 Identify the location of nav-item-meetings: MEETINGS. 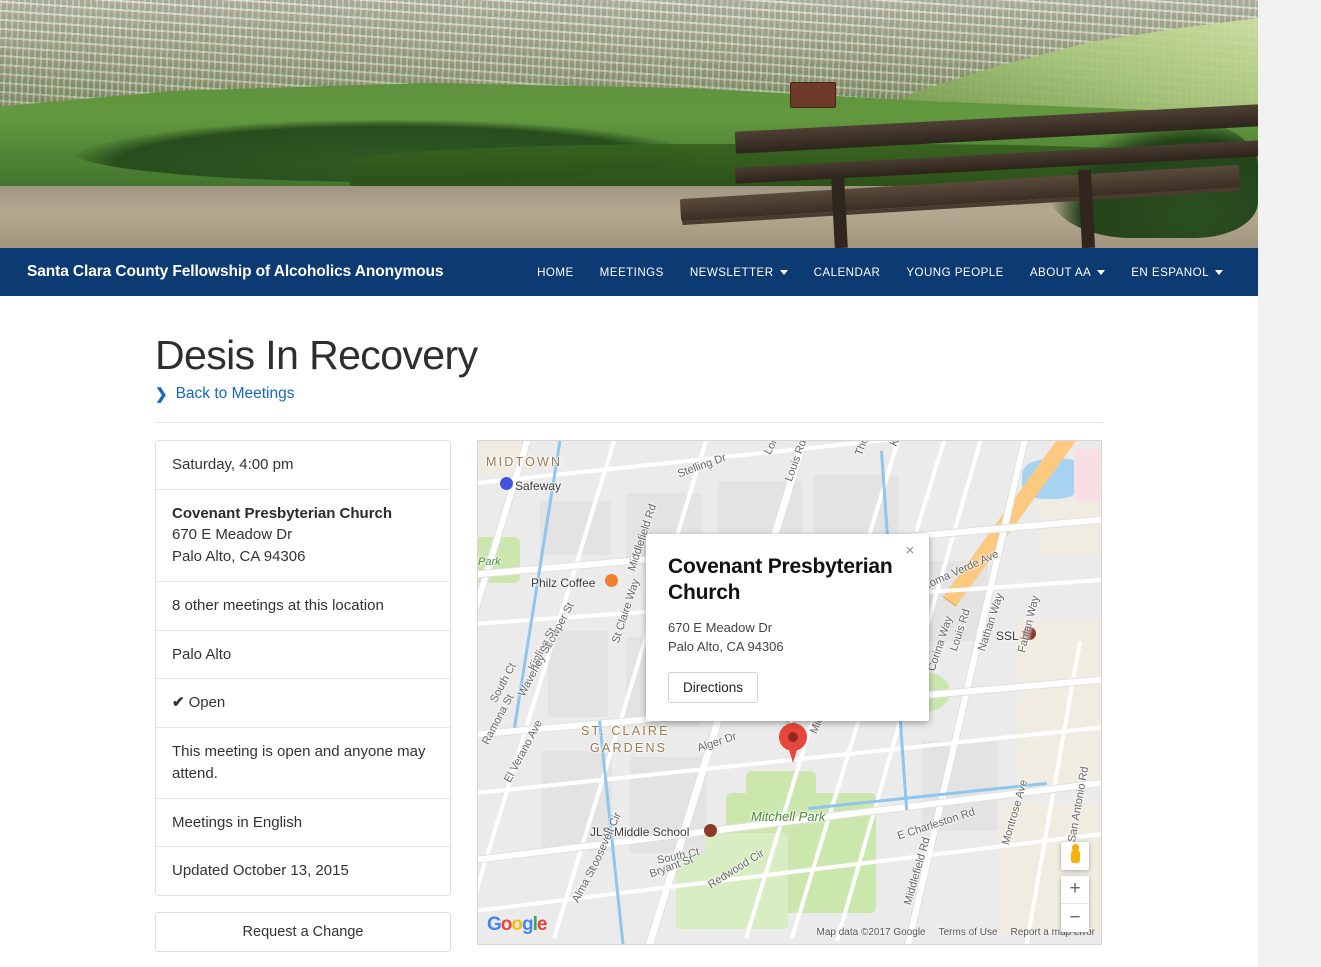
(632, 272).